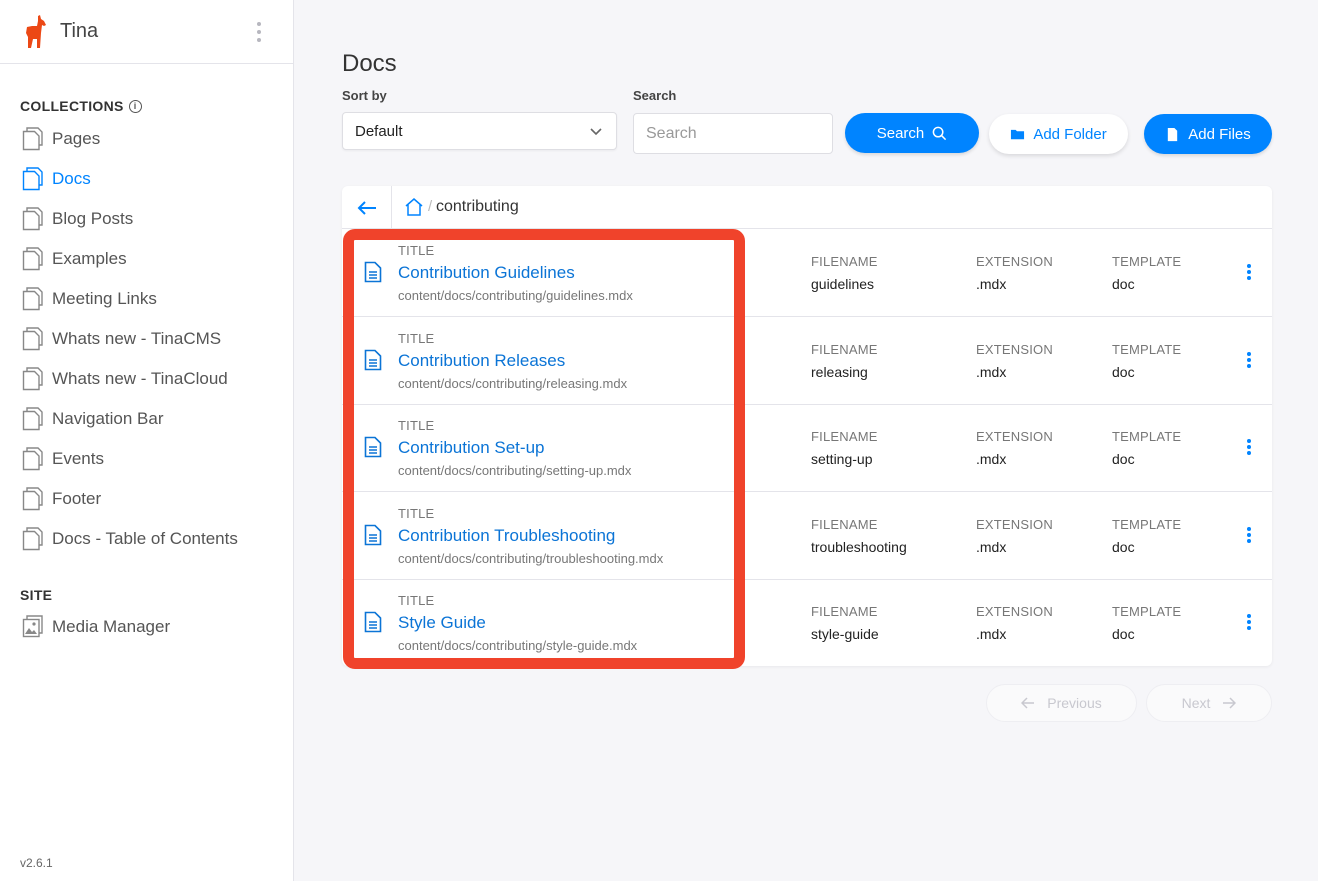  Describe the element at coordinates (61, 139) in the screenshot. I see `sidebar-item-pages: Pages` at that location.